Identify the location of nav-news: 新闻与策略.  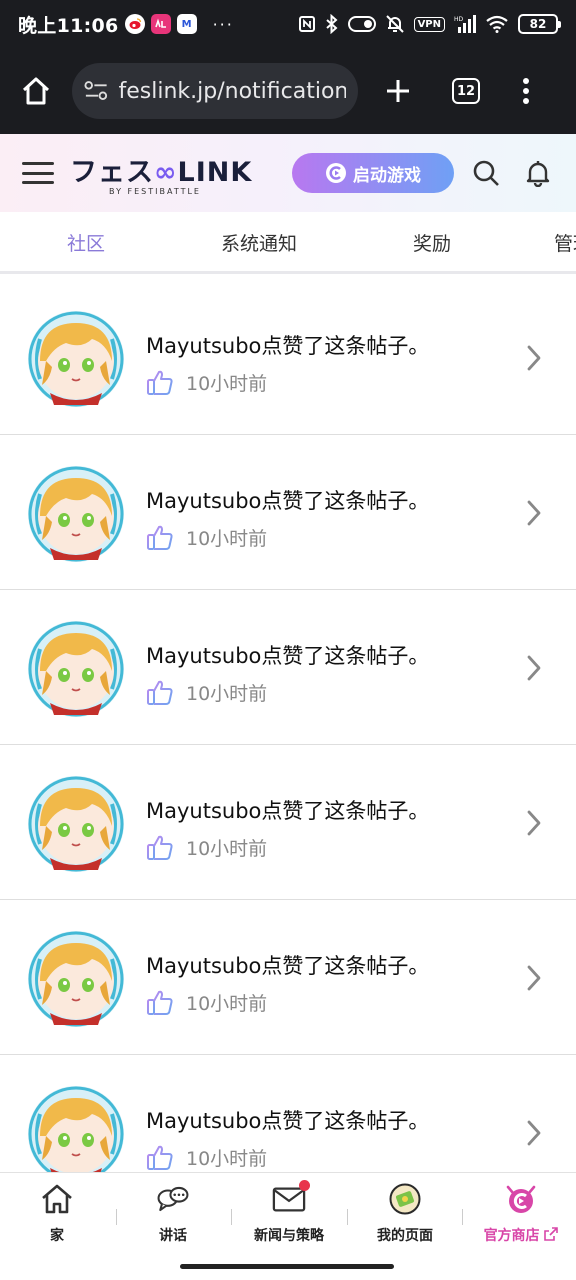
(289, 1212).